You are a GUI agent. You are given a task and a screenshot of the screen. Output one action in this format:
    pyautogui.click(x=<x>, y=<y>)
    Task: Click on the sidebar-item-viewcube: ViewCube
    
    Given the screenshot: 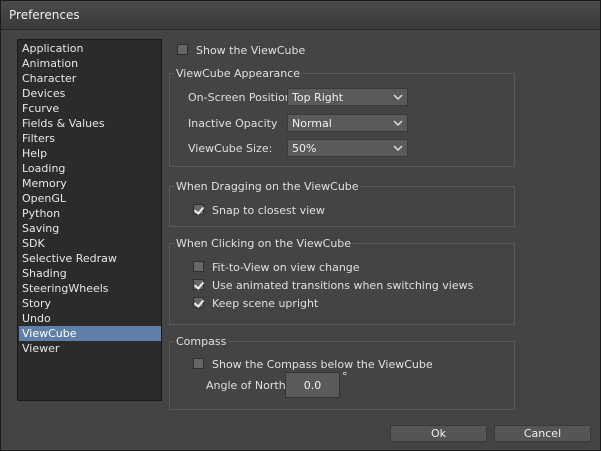 What is the action you would take?
    pyautogui.click(x=90, y=333)
    